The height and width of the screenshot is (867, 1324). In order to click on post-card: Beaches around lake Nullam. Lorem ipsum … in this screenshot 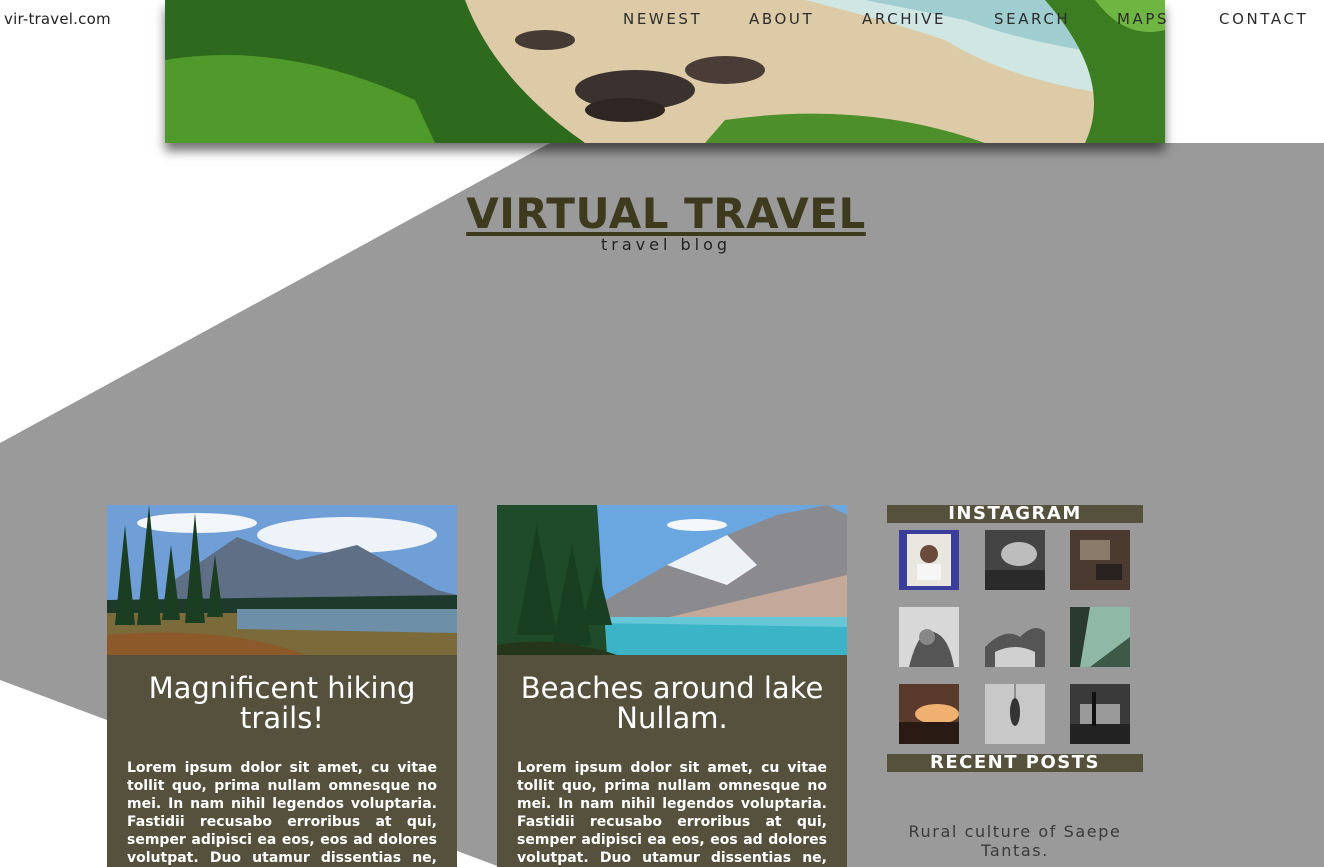, I will do `click(672, 686)`.